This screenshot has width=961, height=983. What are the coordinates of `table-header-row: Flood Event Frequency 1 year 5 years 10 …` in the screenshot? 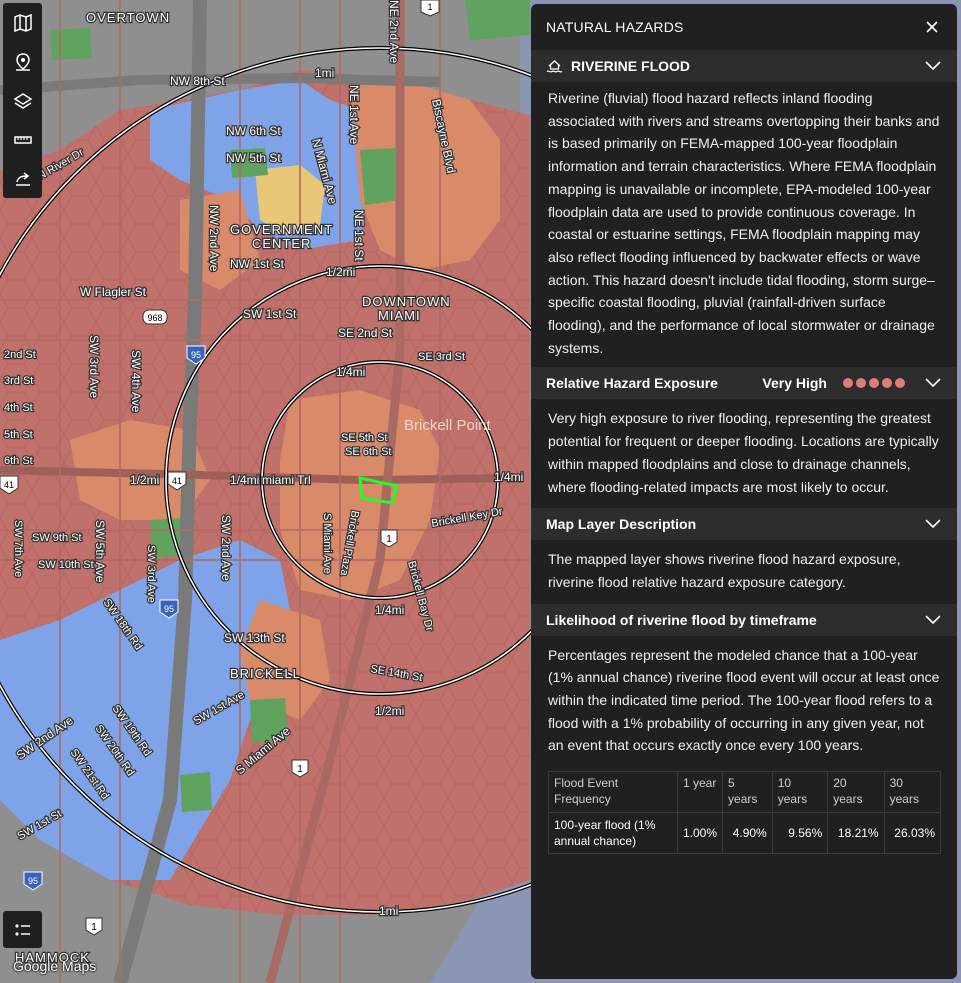 It's located at (745, 792).